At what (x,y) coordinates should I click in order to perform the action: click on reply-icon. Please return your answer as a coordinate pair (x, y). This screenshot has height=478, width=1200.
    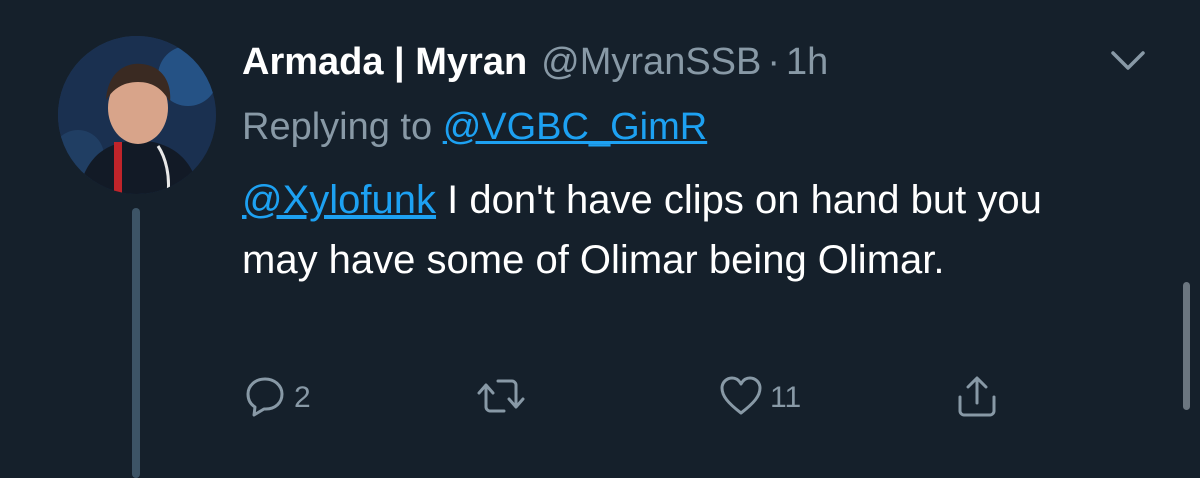
    Looking at the image, I should click on (265, 398).